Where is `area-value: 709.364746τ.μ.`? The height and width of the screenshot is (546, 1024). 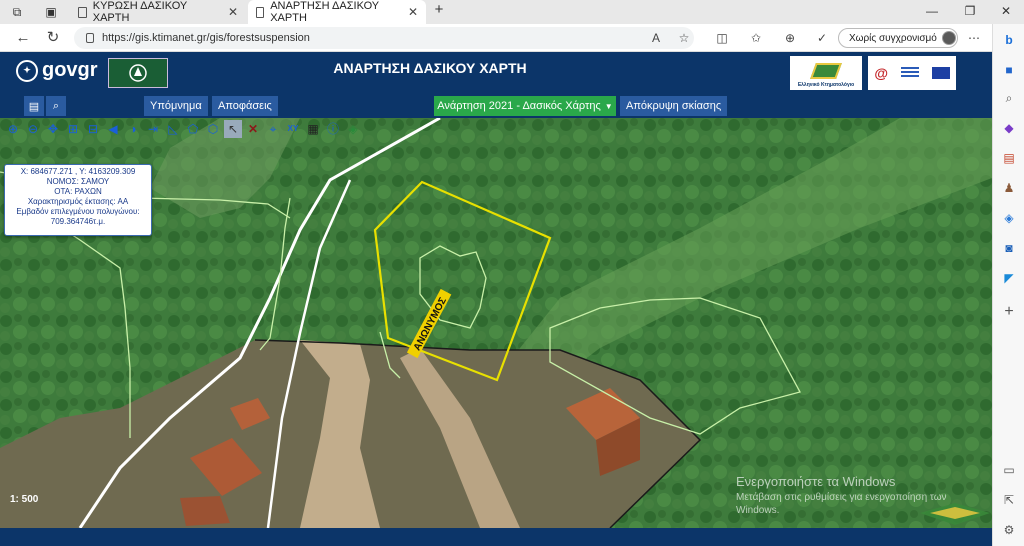
area-value: 709.364746τ.μ. is located at coordinates (78, 221).